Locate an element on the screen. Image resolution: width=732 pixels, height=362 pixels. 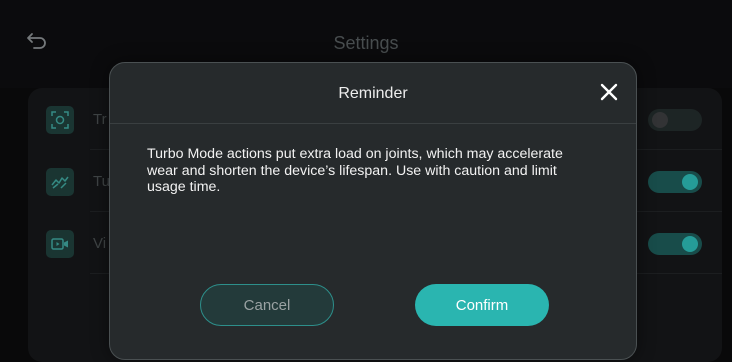
close-button is located at coordinates (609, 92).